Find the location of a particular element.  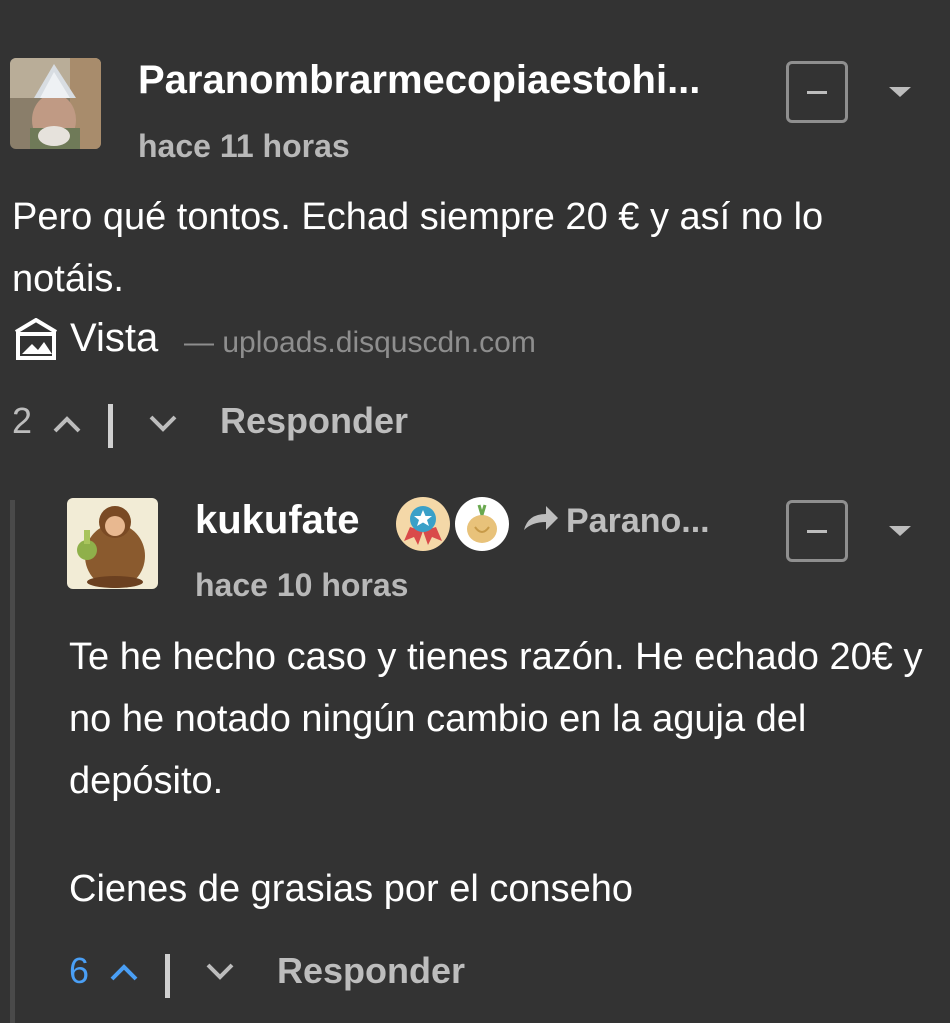

medal-badge-icon is located at coordinates (423, 524).